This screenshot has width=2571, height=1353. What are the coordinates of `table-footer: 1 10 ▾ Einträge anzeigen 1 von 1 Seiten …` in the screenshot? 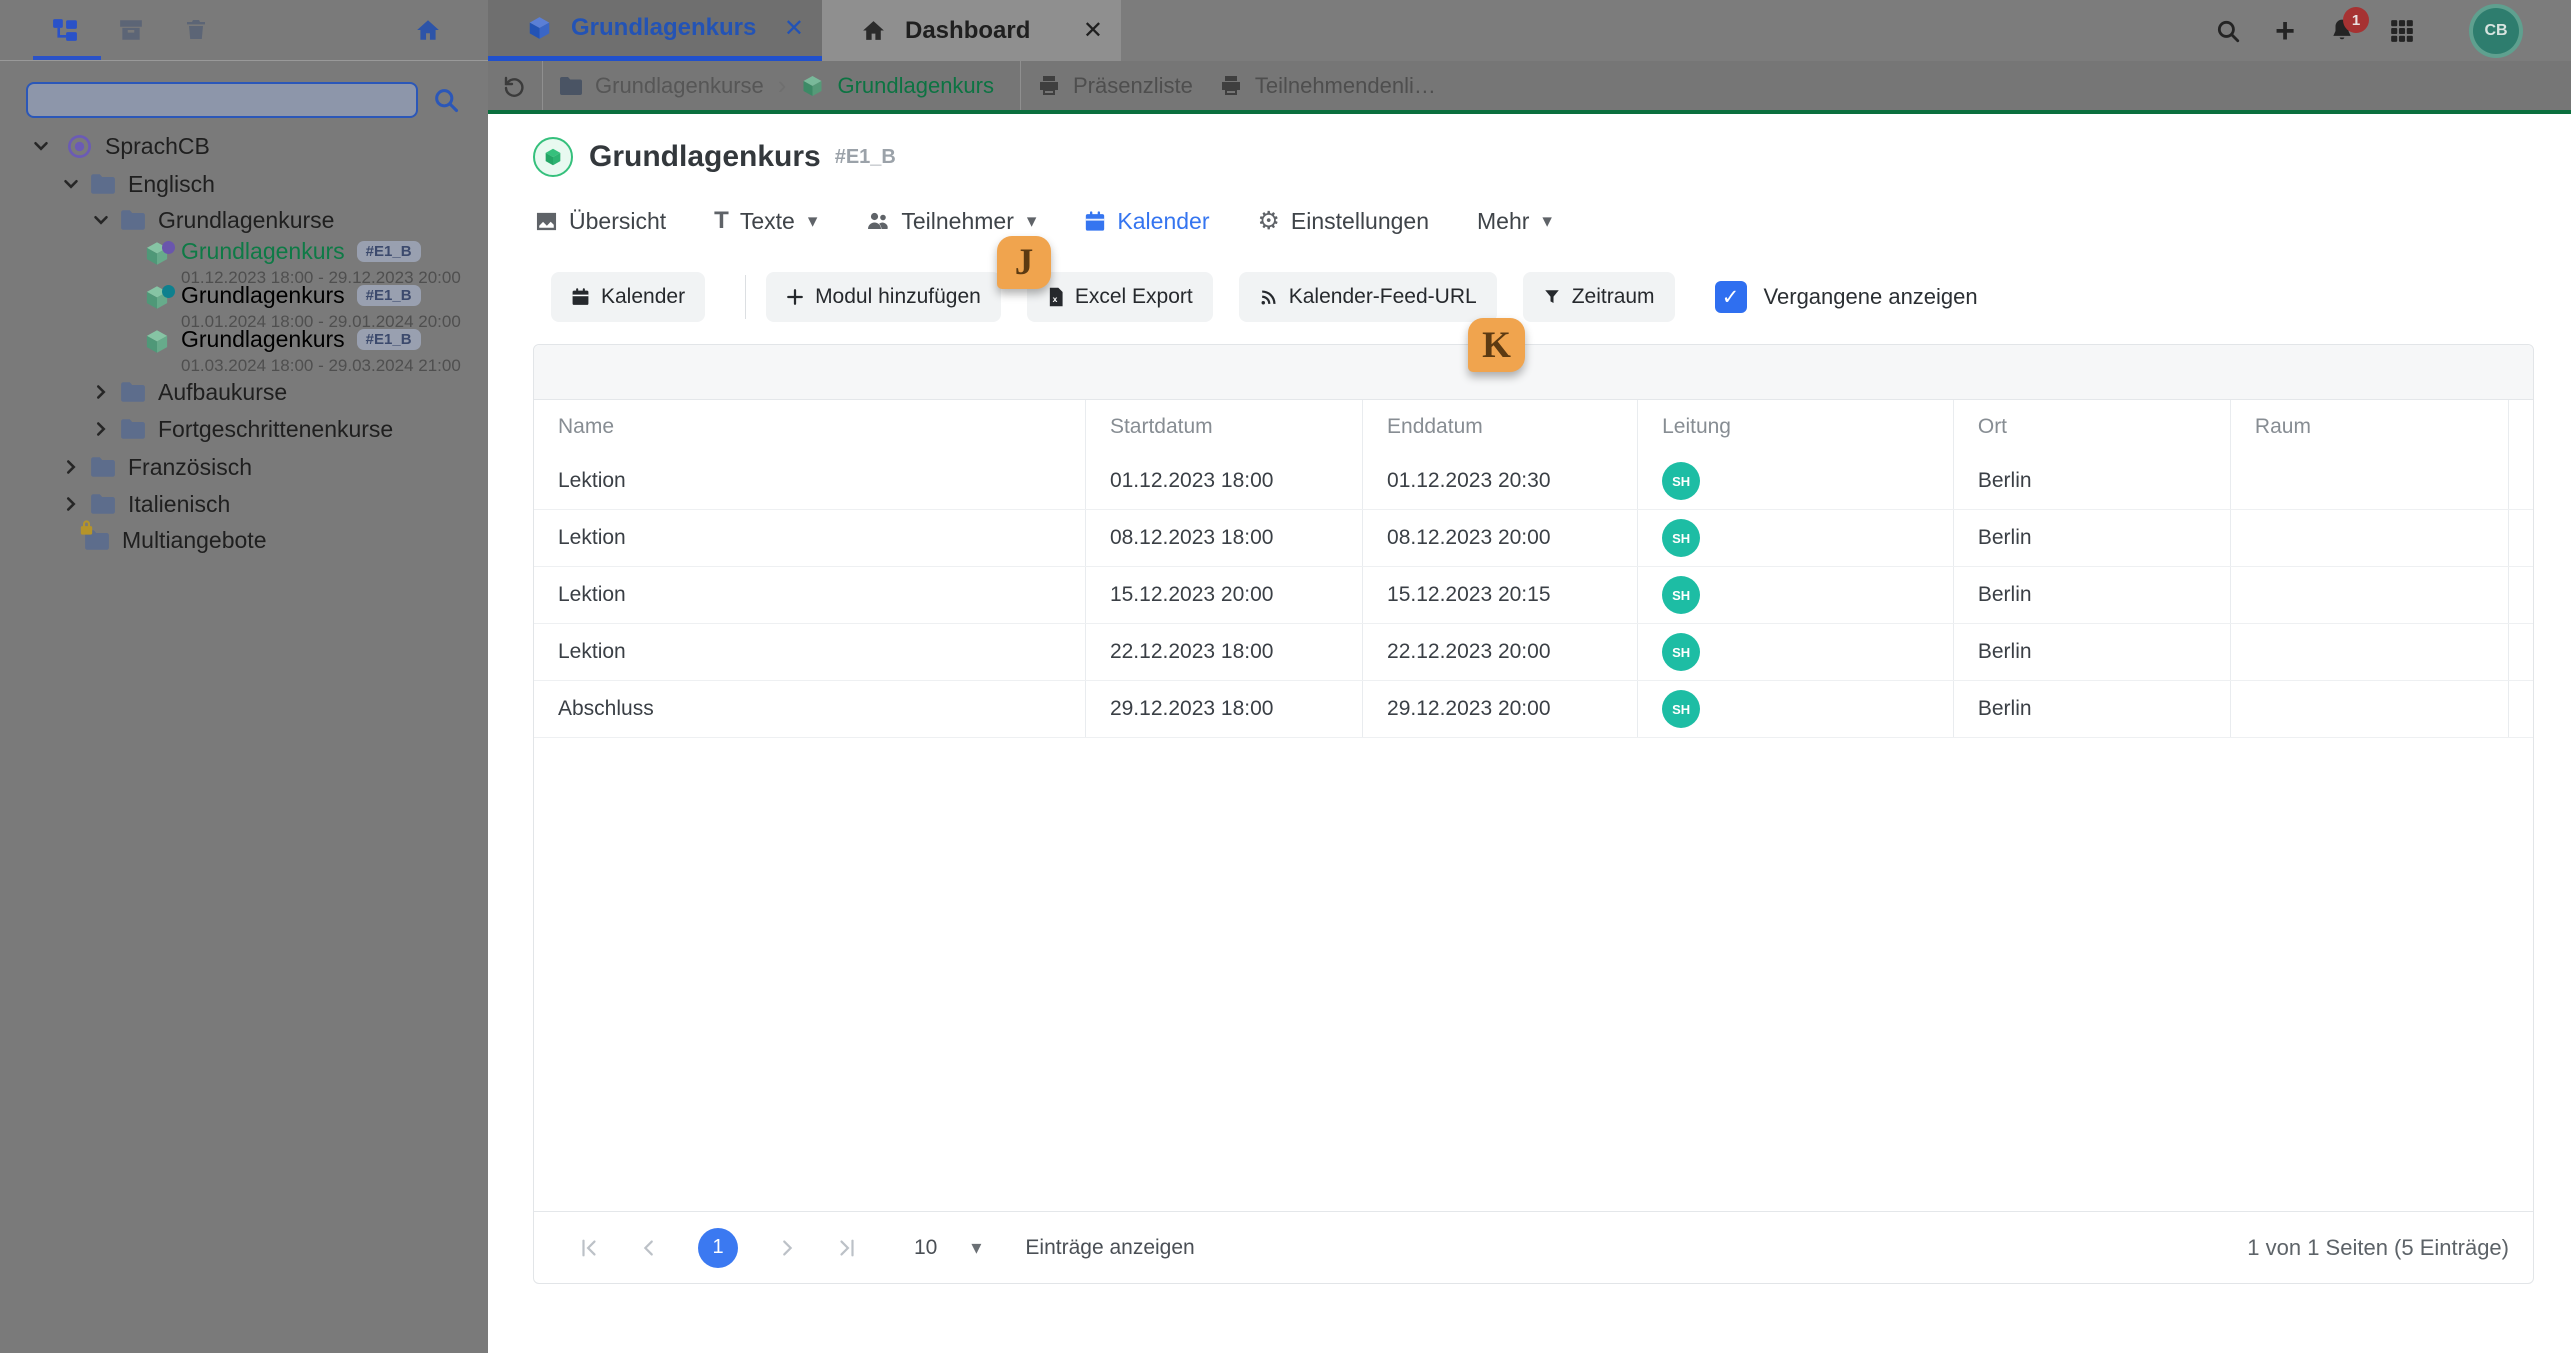 It's located at (1533, 1247).